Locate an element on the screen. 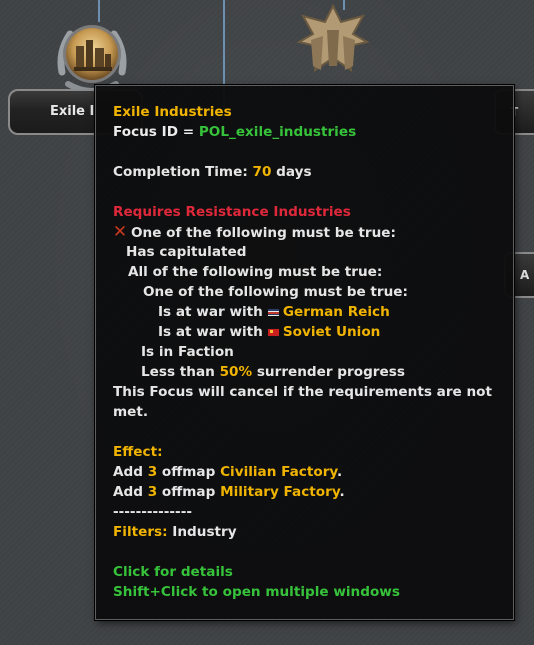  focus-id-value: POL_exile_industries is located at coordinates (277, 132).